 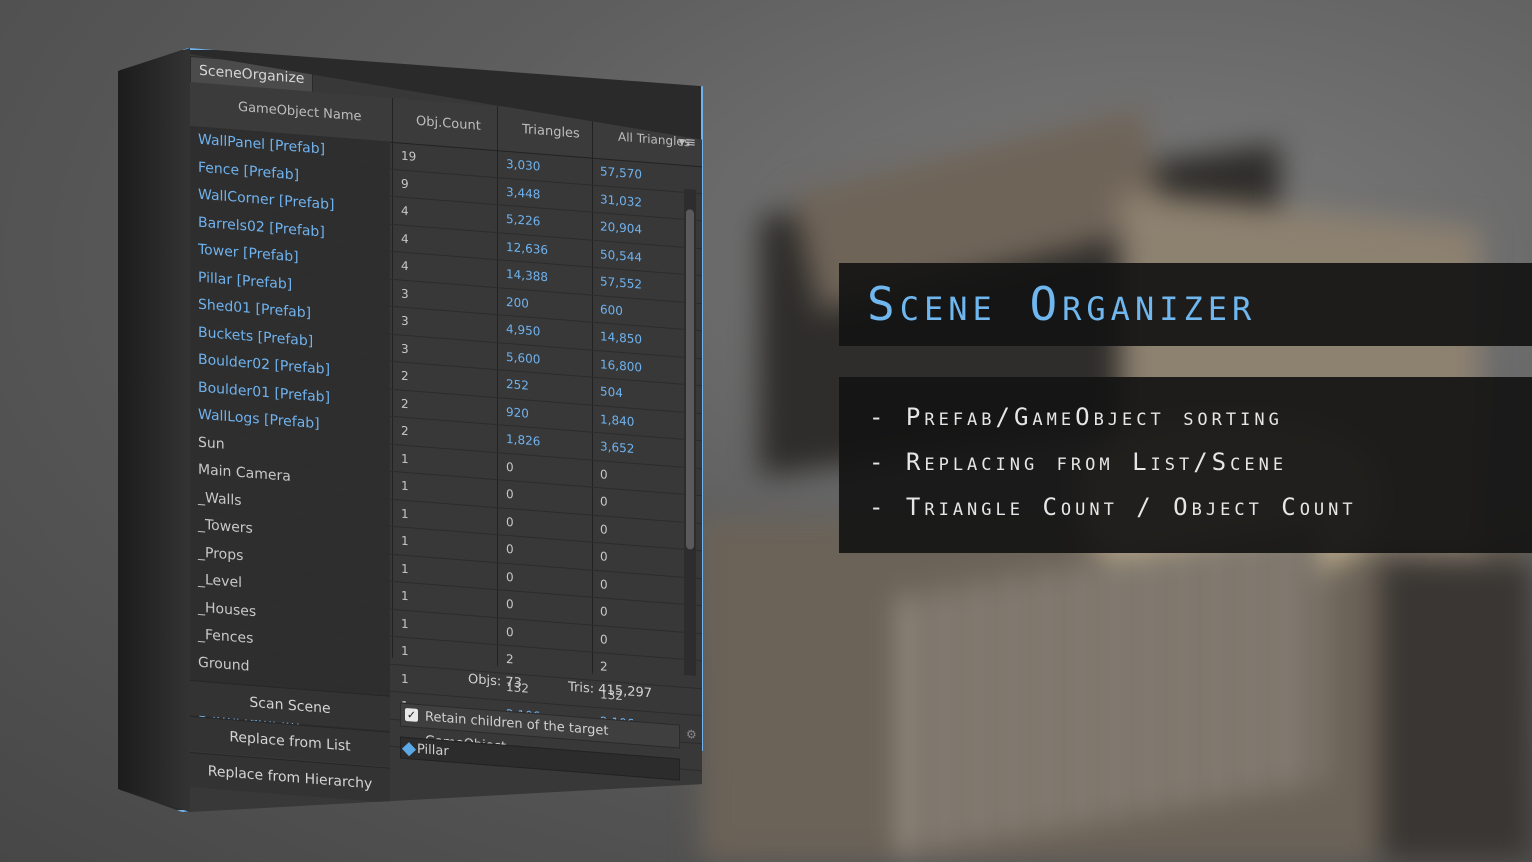 What do you see at coordinates (517, 412) in the screenshot?
I see `row-triangles: 920` at bounding box center [517, 412].